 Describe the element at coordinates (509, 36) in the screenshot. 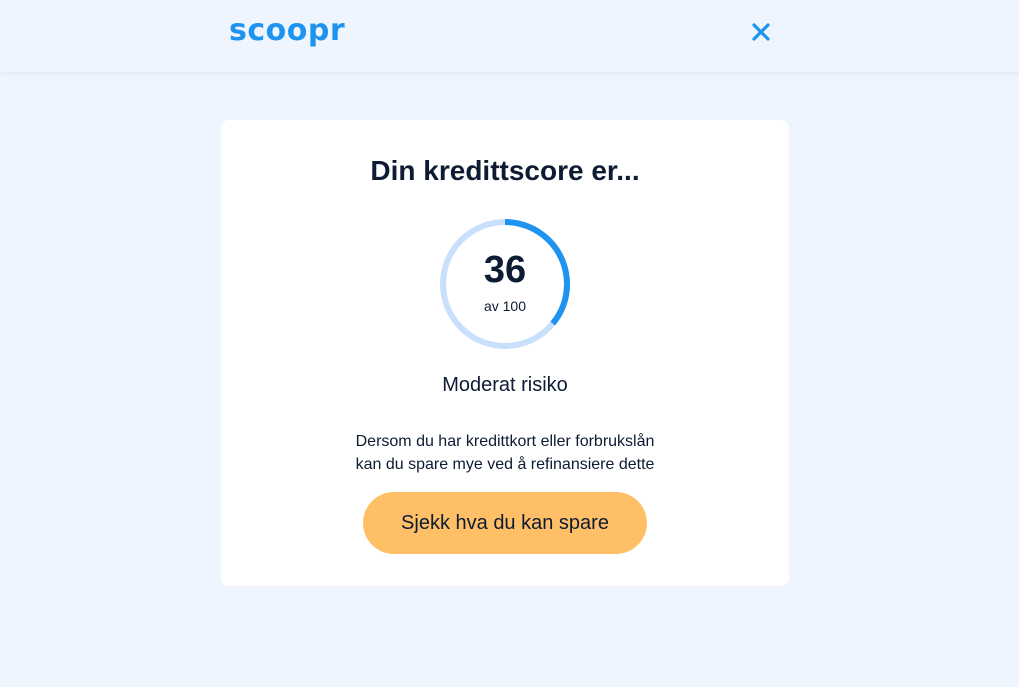

I see `top-bar: scoopr` at that location.